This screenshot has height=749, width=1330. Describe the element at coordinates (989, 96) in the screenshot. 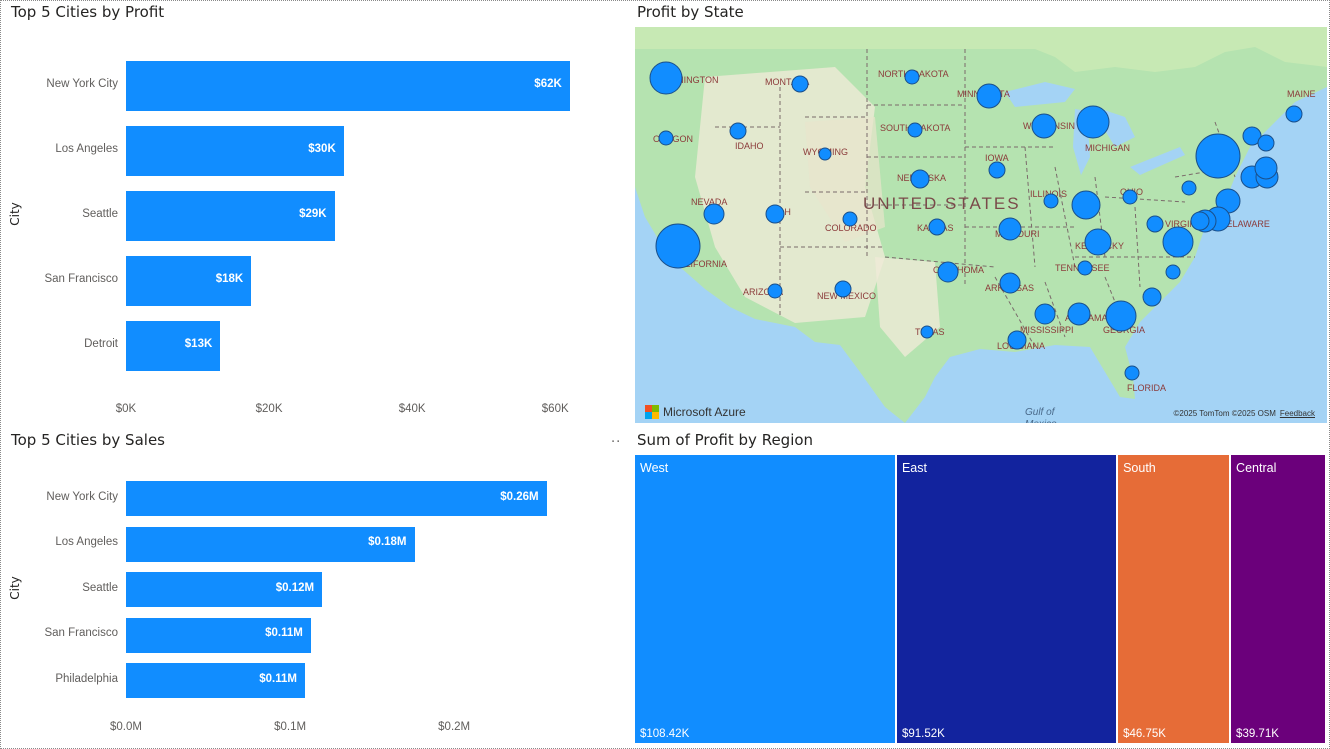

I see `bubble-minnesota` at that location.